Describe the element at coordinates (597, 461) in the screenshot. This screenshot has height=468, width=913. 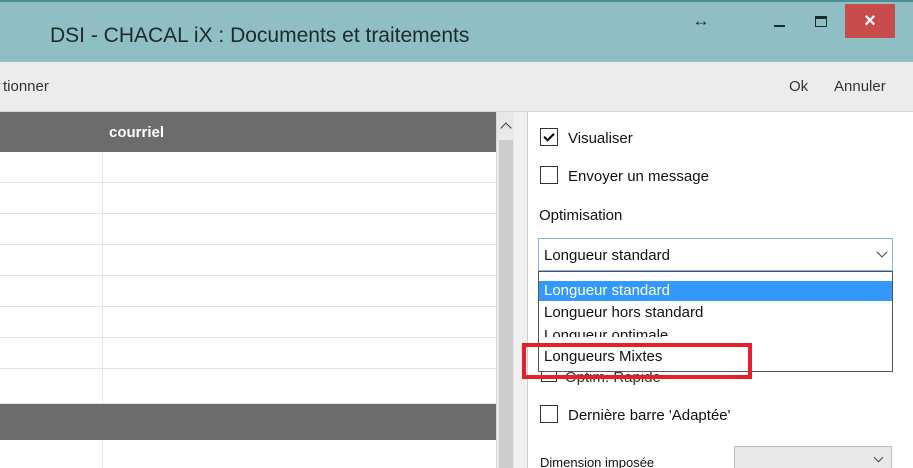
I see `dimension-imposee-label: Dimension imposée` at that location.